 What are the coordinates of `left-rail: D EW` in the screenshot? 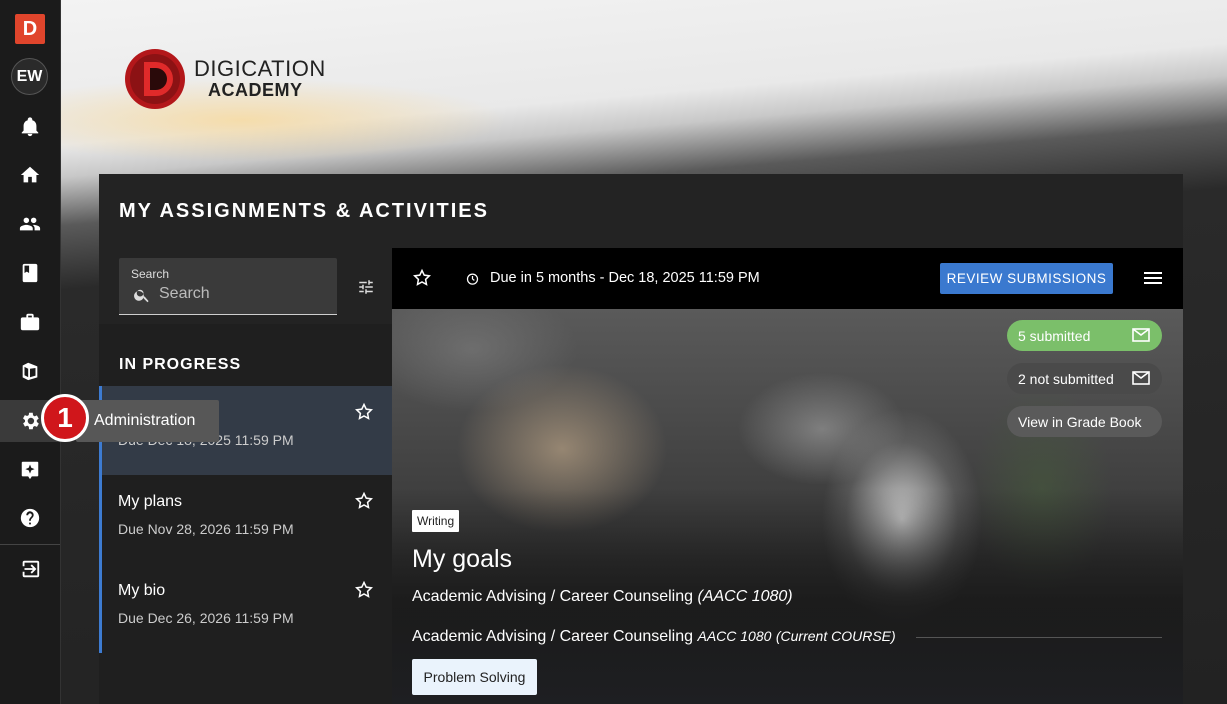 It's located at (30, 352).